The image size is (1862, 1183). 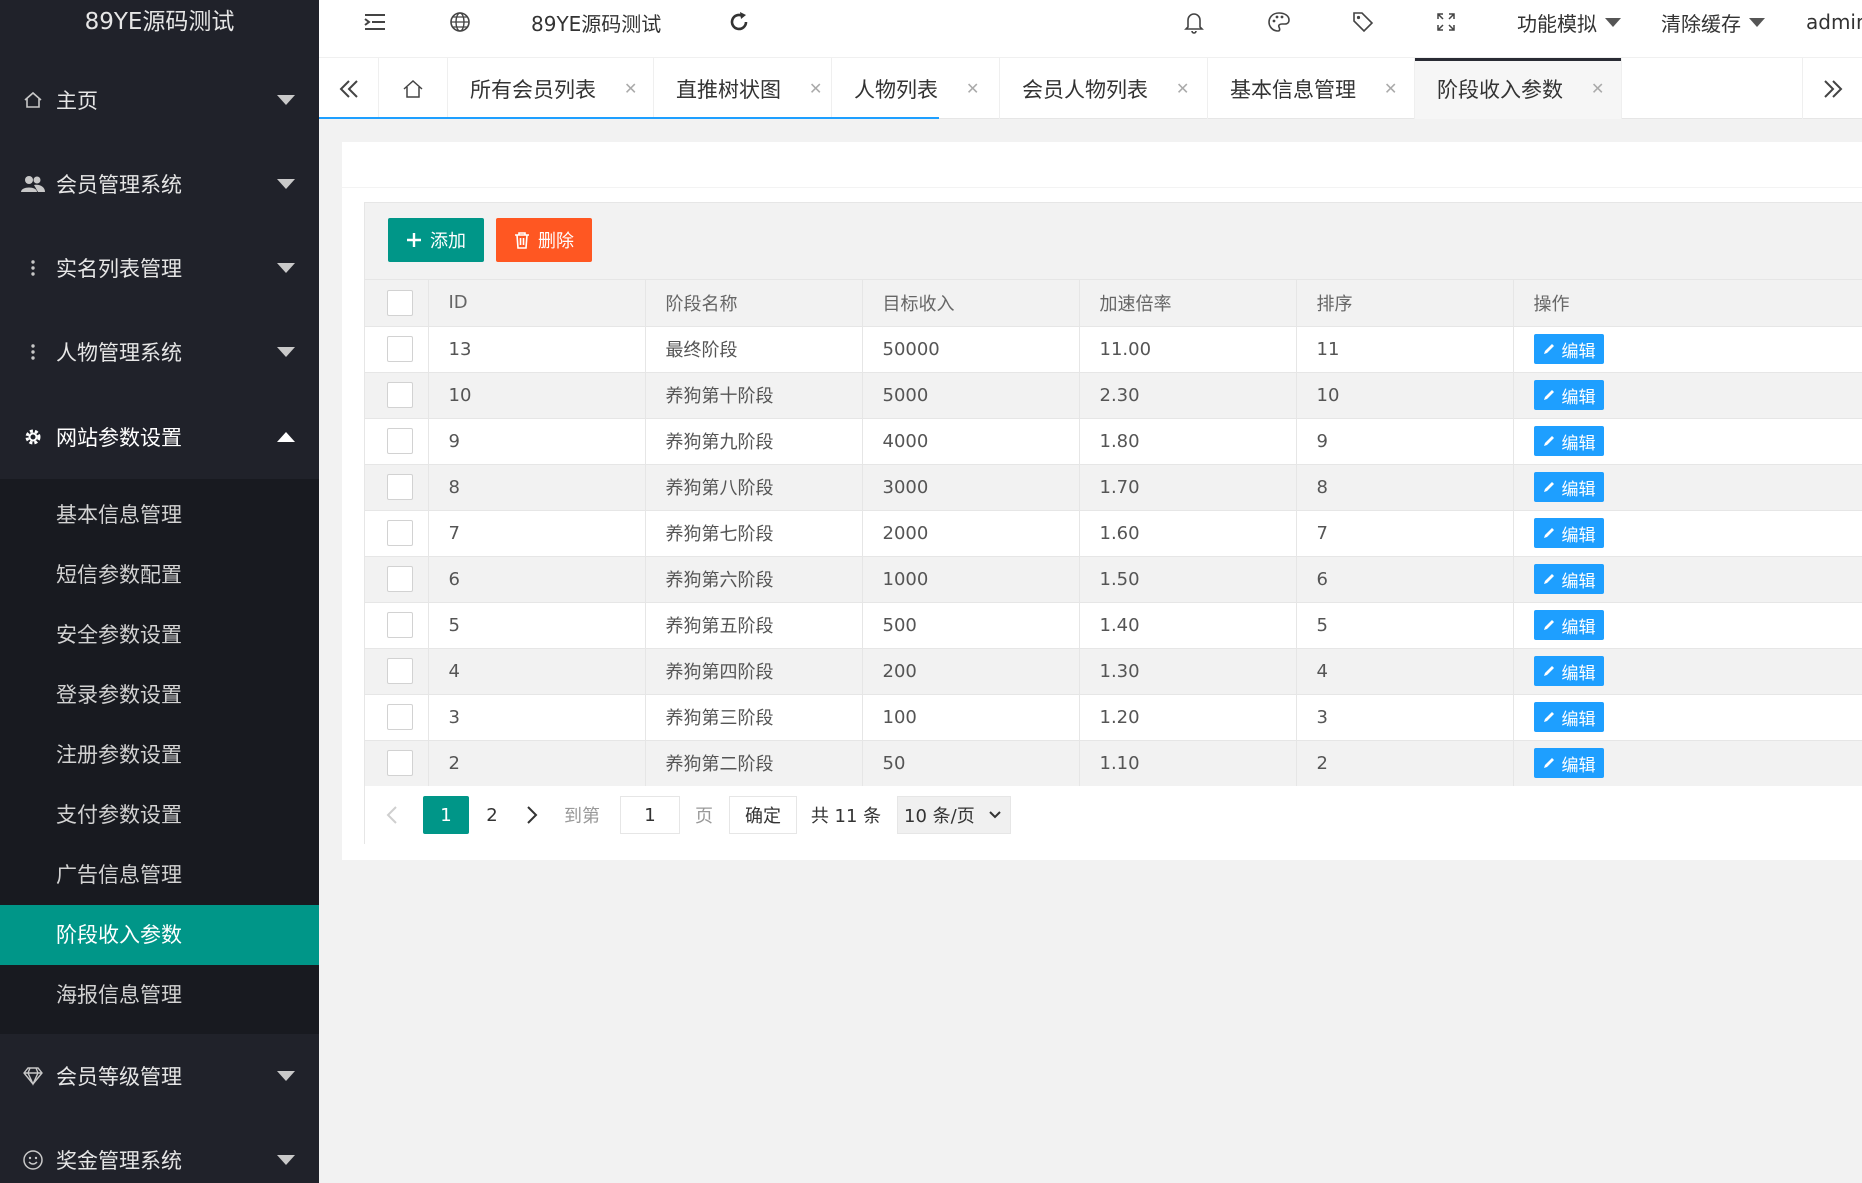 I want to click on nav-character-system: 人物管理系统, so click(x=159, y=352).